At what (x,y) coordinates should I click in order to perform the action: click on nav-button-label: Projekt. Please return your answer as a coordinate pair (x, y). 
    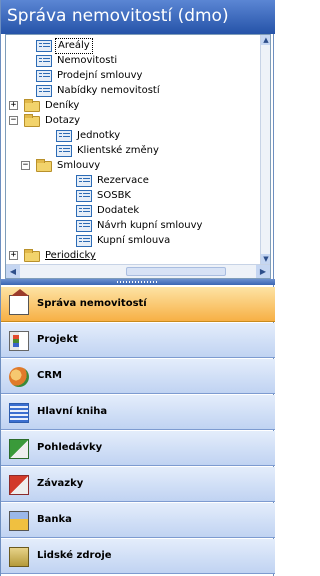
    Looking at the image, I should click on (57, 339).